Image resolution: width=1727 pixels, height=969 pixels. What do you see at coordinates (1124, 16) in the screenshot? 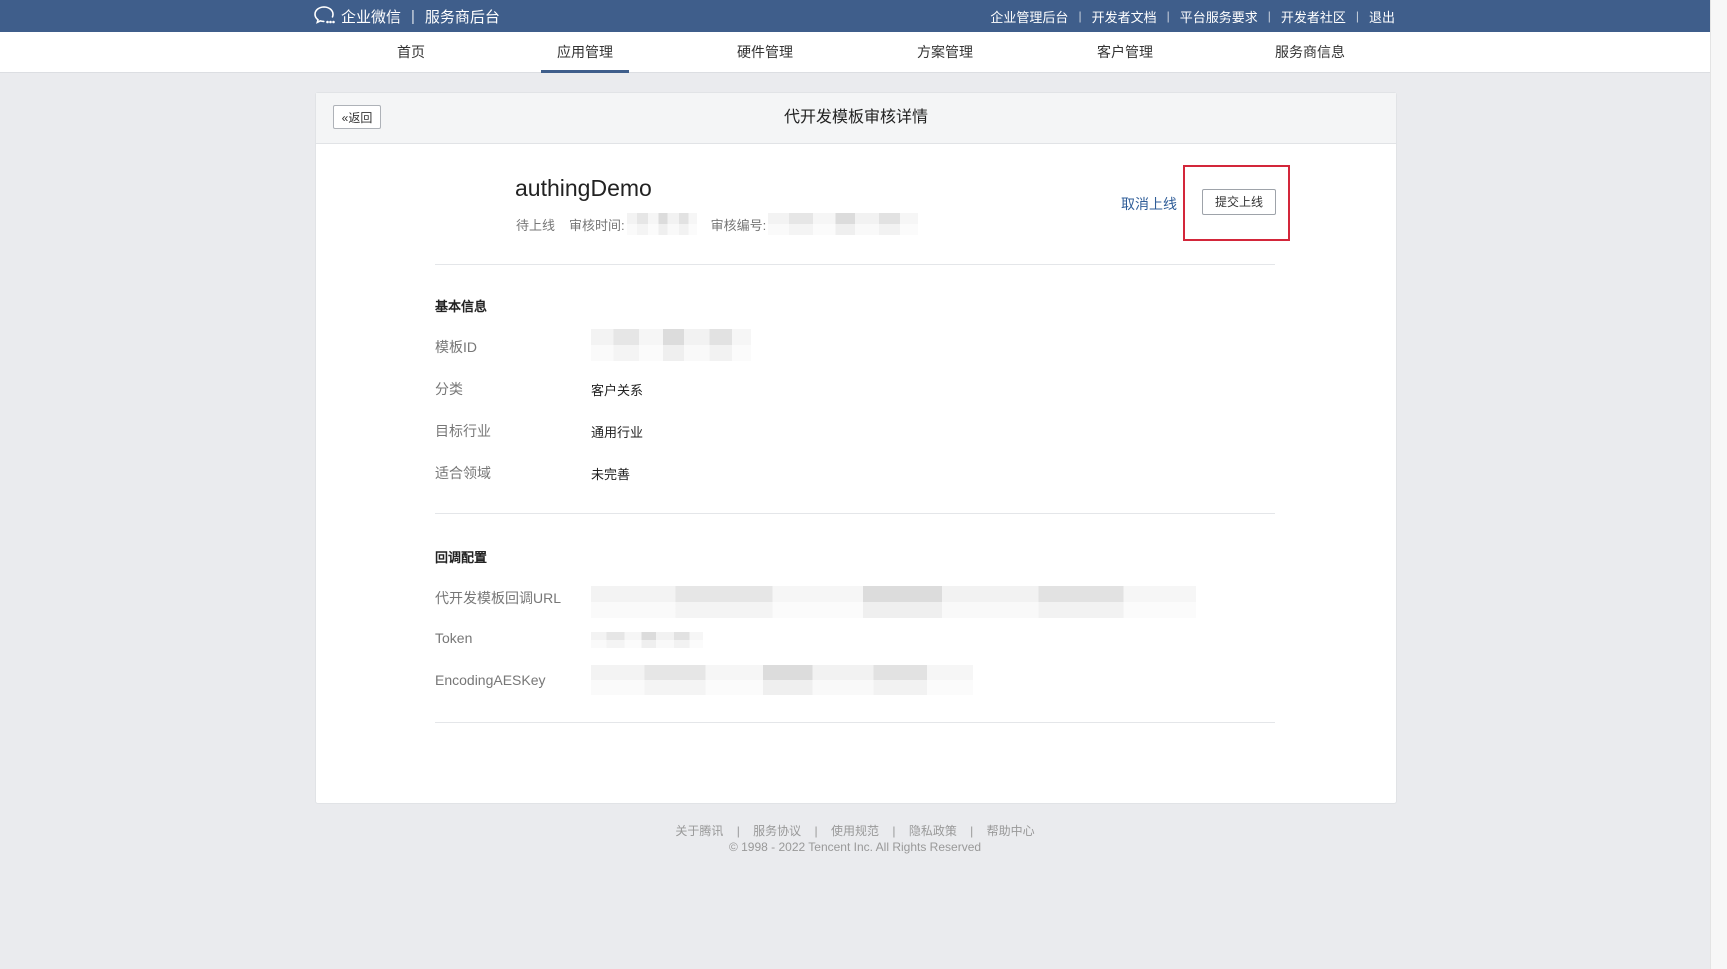
I see `link-dev-docs: 开发者文档` at bounding box center [1124, 16].